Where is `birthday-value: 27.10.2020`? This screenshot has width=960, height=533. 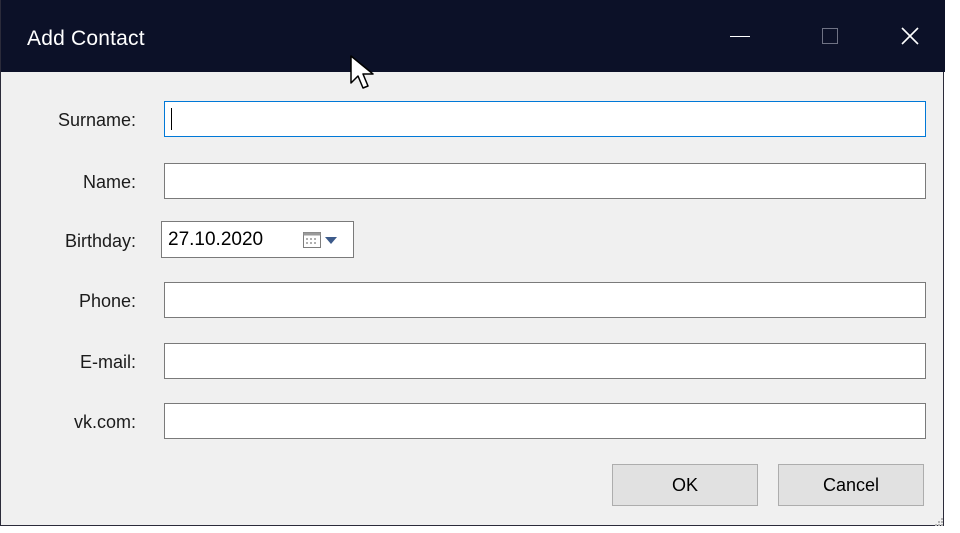 birthday-value: 27.10.2020 is located at coordinates (216, 239).